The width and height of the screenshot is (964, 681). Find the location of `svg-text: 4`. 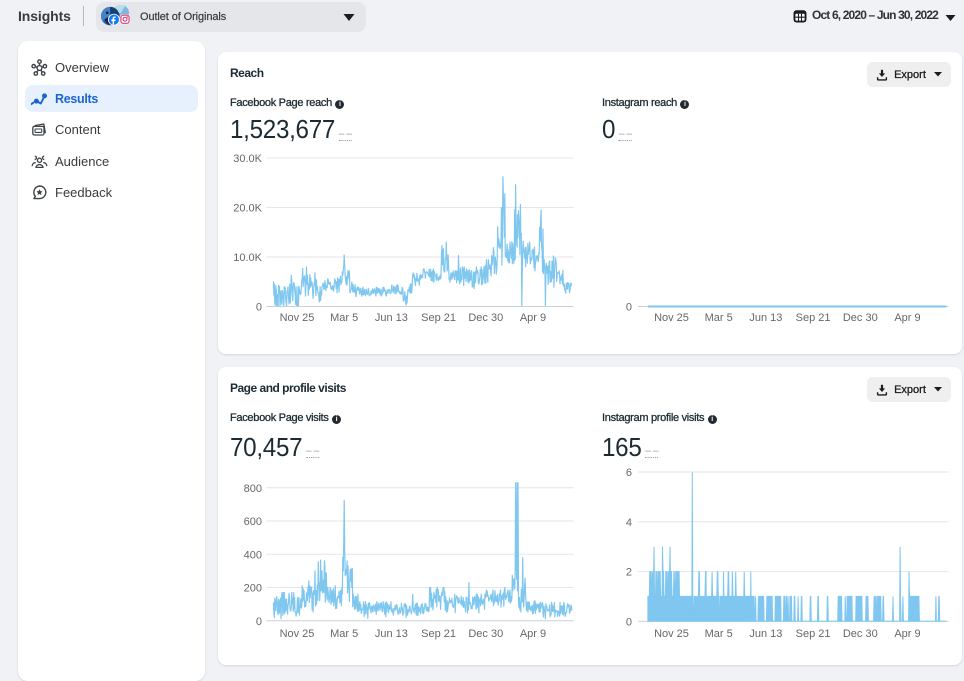

svg-text: 4 is located at coordinates (629, 523).